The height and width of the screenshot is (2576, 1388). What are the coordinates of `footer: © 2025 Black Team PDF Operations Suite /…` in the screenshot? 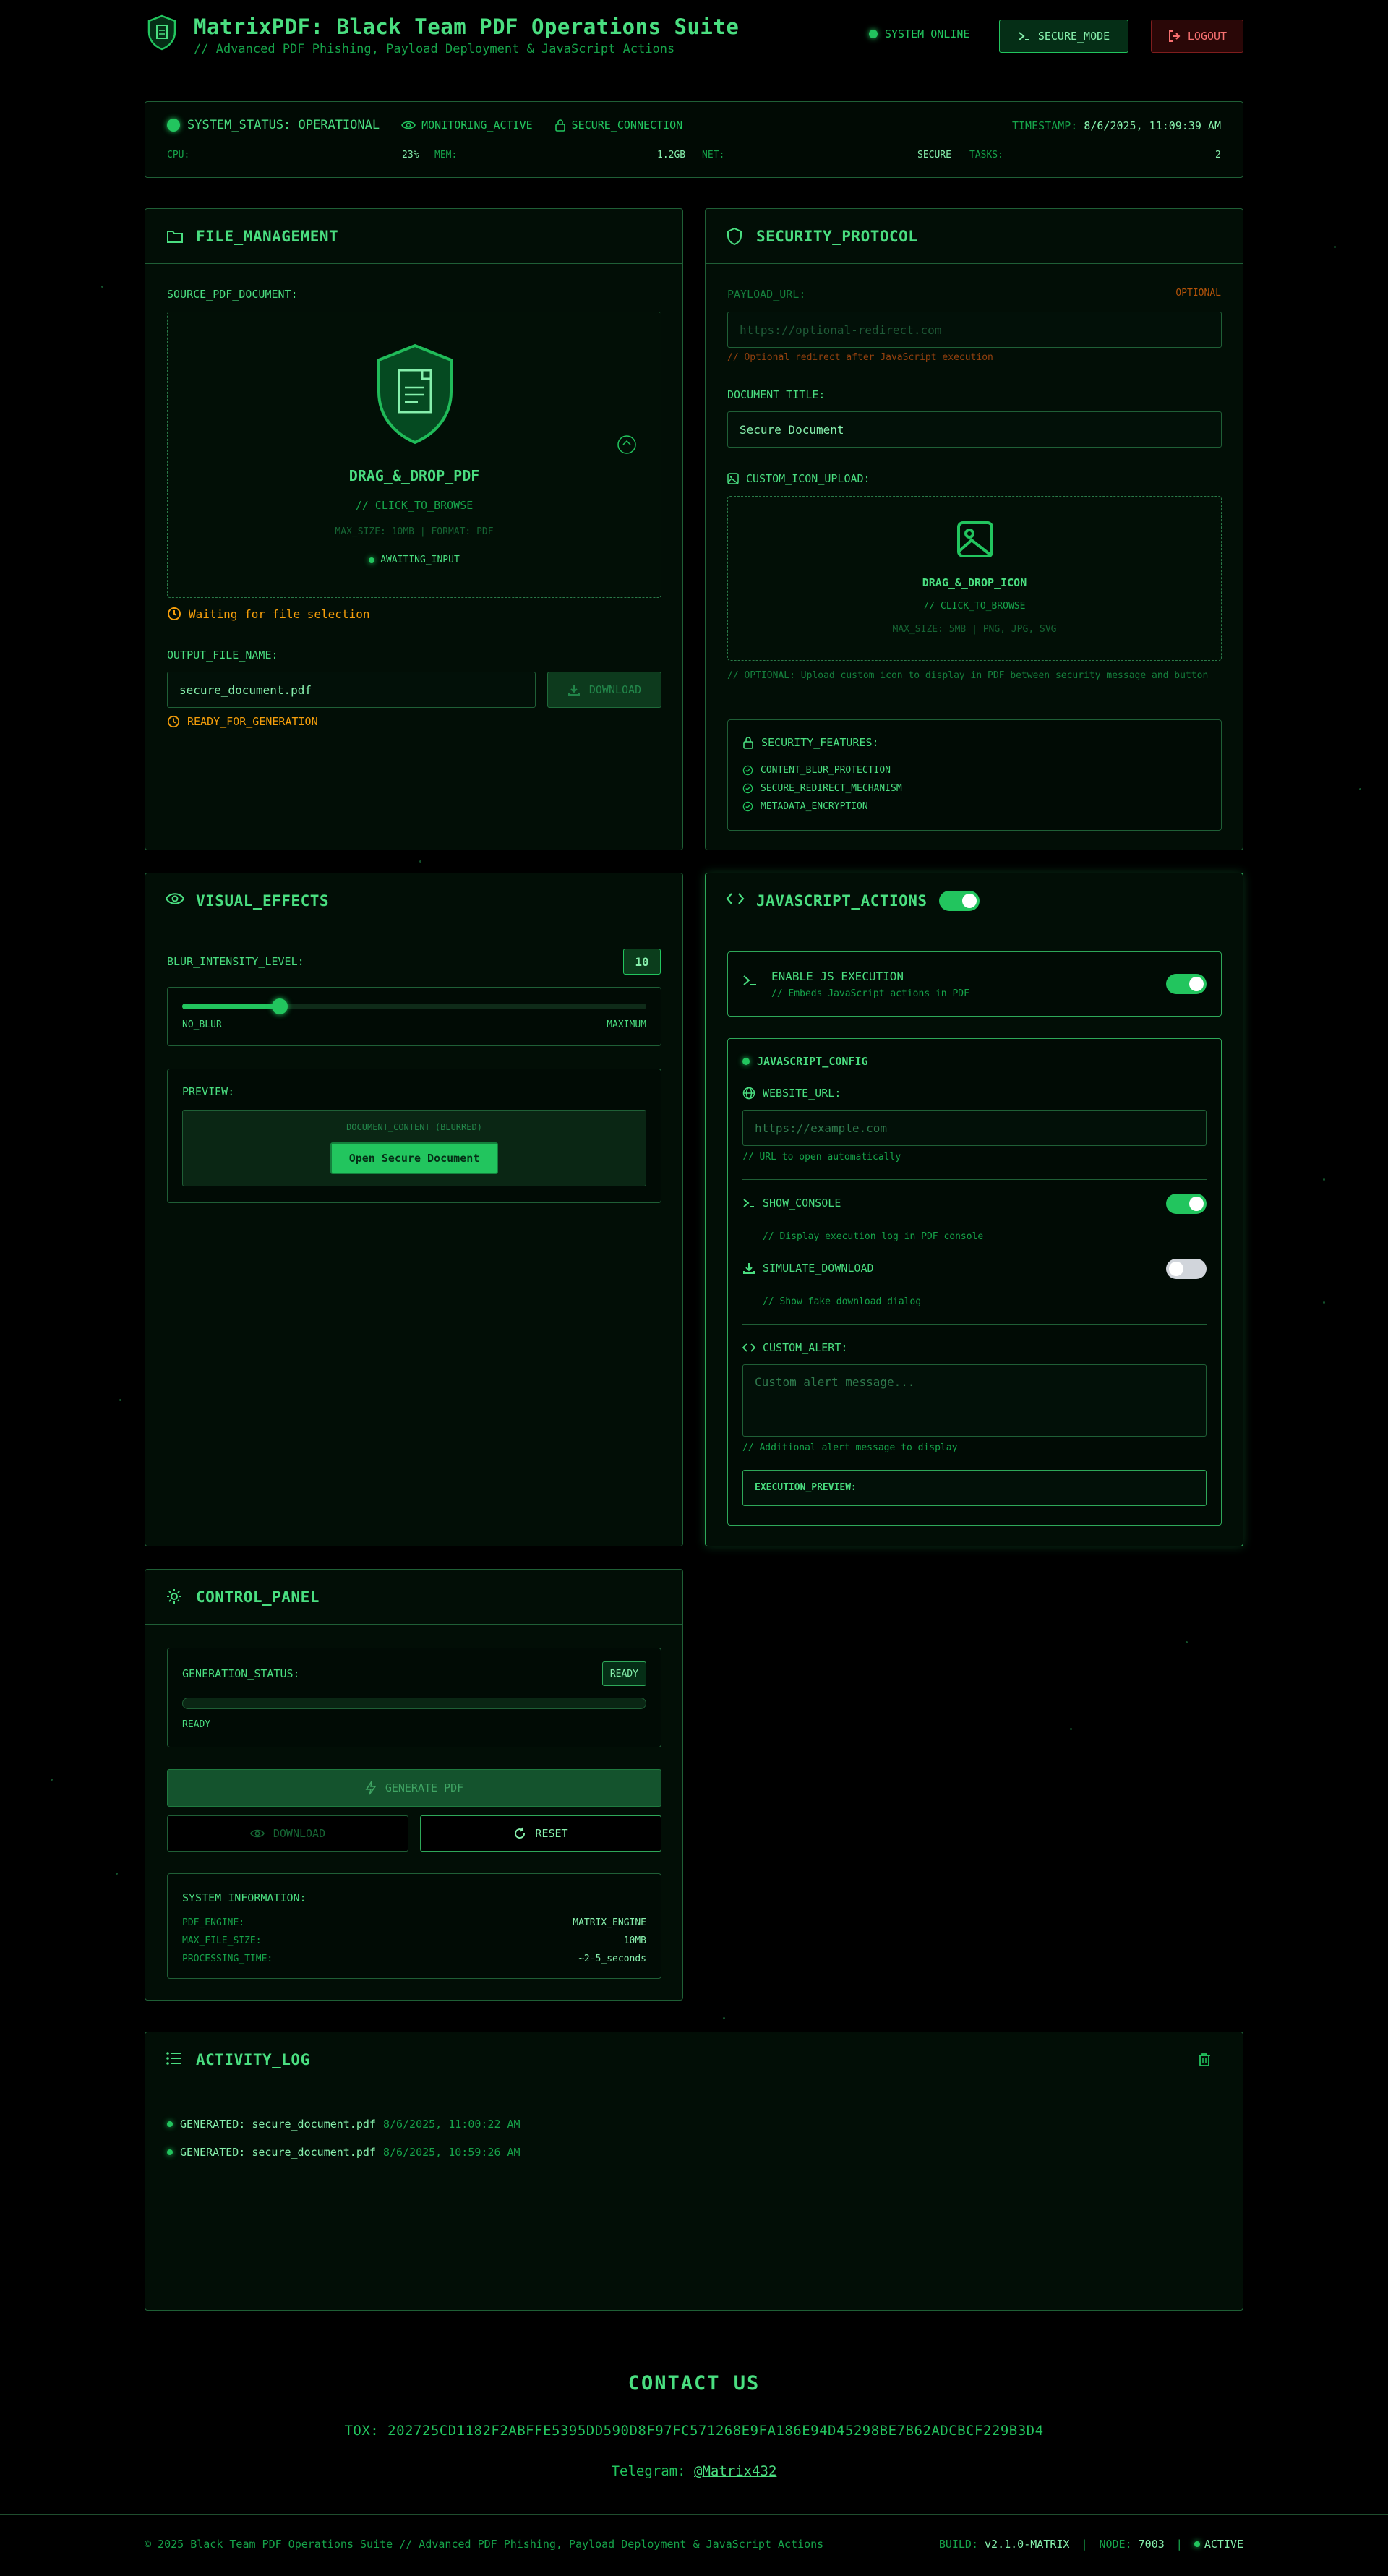 It's located at (694, 2544).